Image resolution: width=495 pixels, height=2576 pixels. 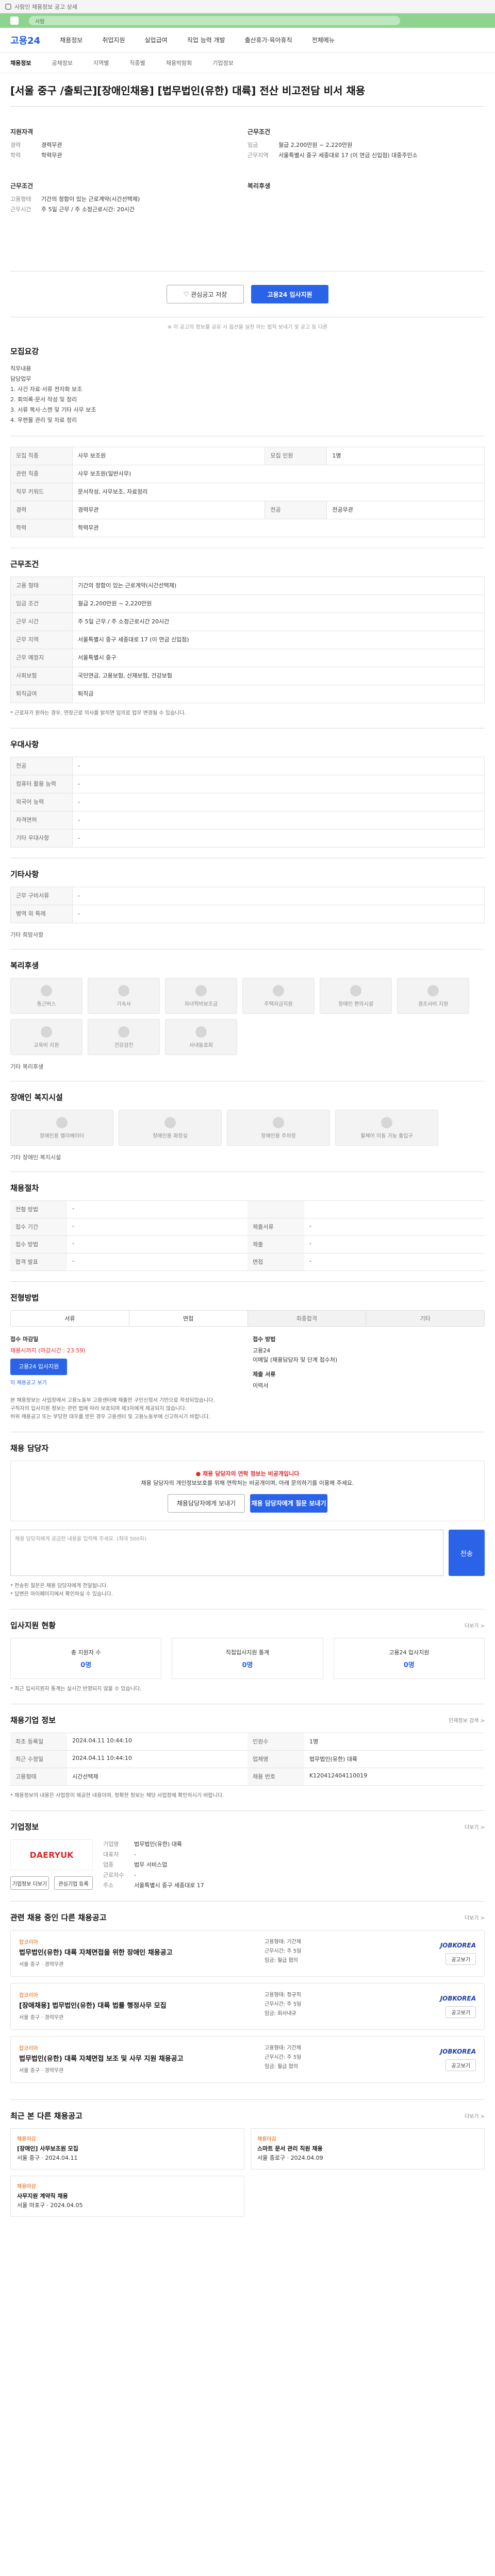 I want to click on grid-value: 시간선택제, so click(x=157, y=1777).